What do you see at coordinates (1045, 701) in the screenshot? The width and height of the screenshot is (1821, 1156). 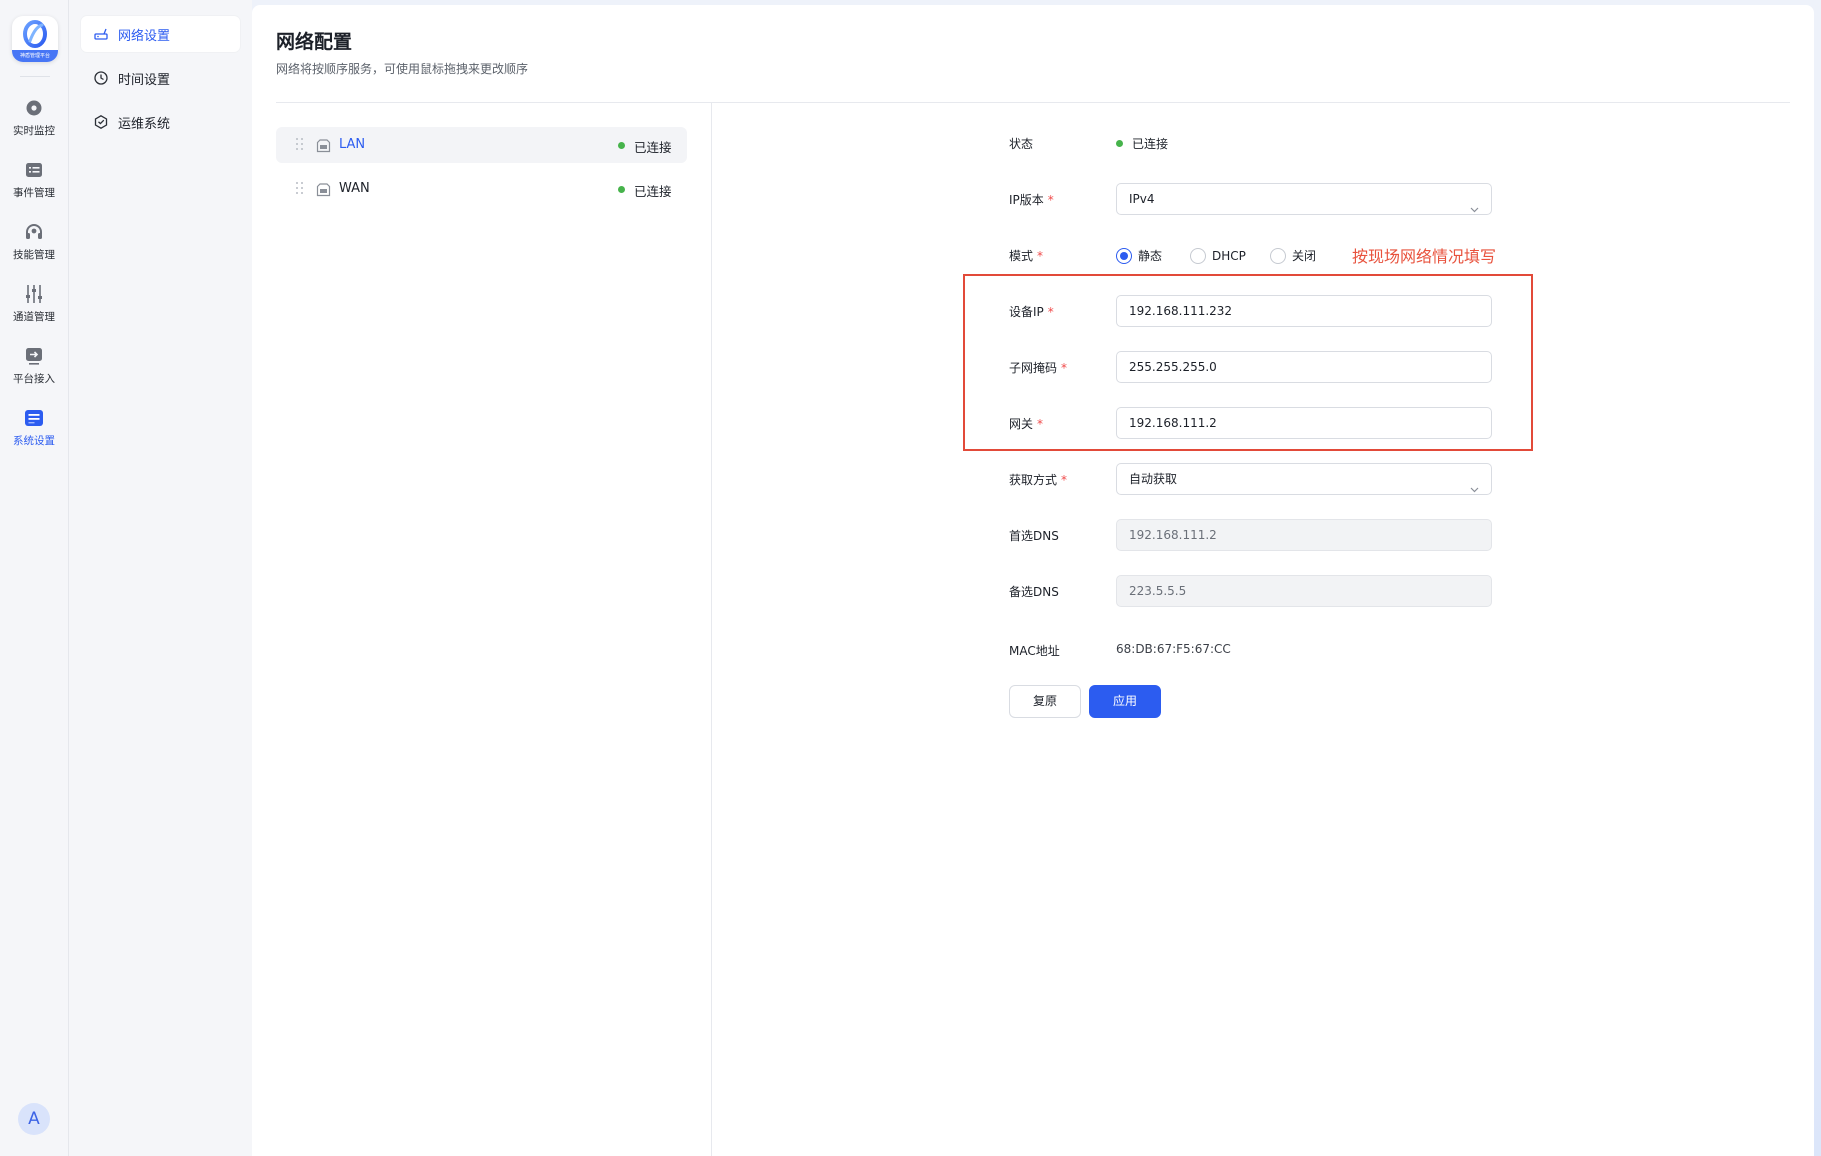 I see `reset-button: 复原` at bounding box center [1045, 701].